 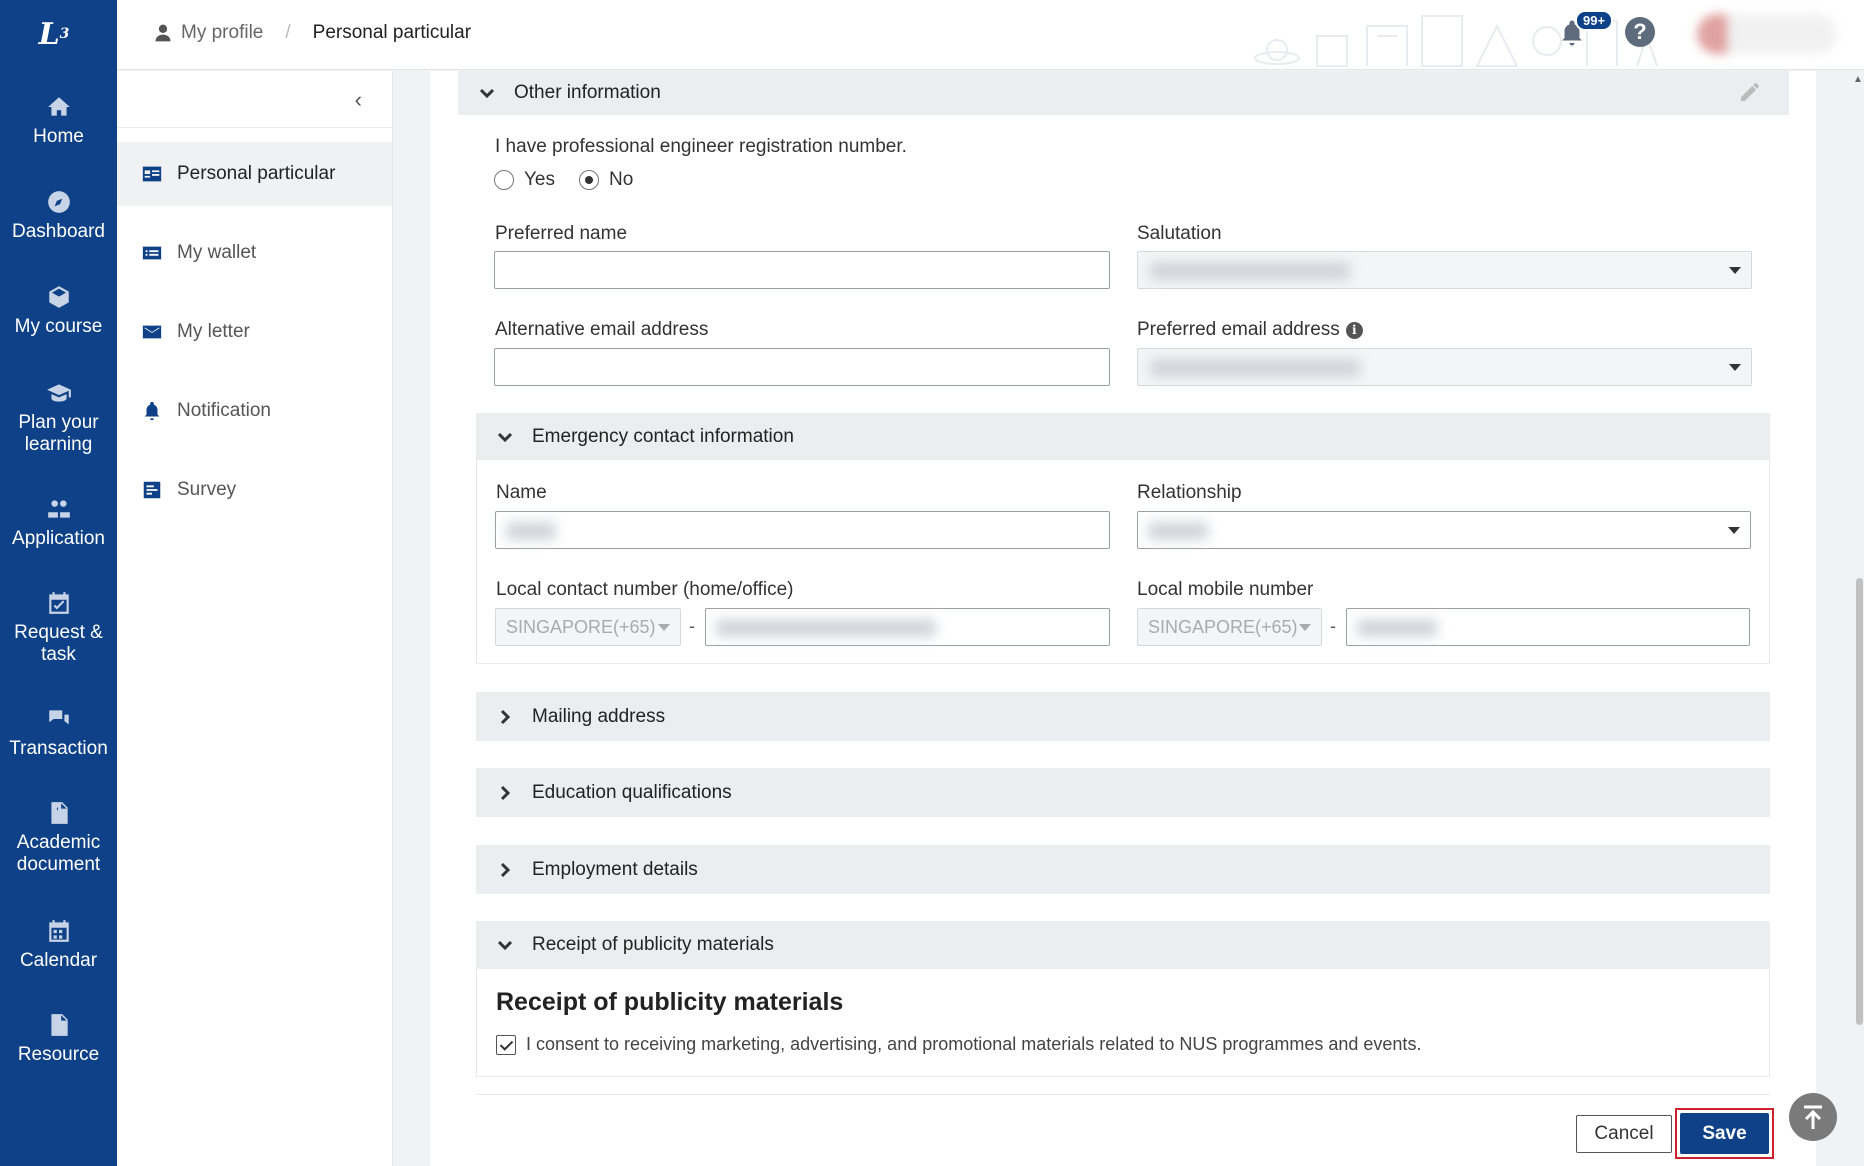 What do you see at coordinates (521, 492) in the screenshot?
I see `emergency-name-label: Name` at bounding box center [521, 492].